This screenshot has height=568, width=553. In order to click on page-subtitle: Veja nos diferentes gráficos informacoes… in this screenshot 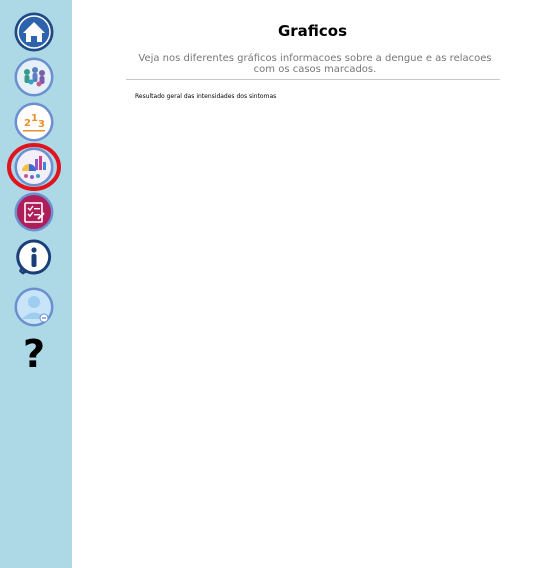, I will do `click(315, 64)`.